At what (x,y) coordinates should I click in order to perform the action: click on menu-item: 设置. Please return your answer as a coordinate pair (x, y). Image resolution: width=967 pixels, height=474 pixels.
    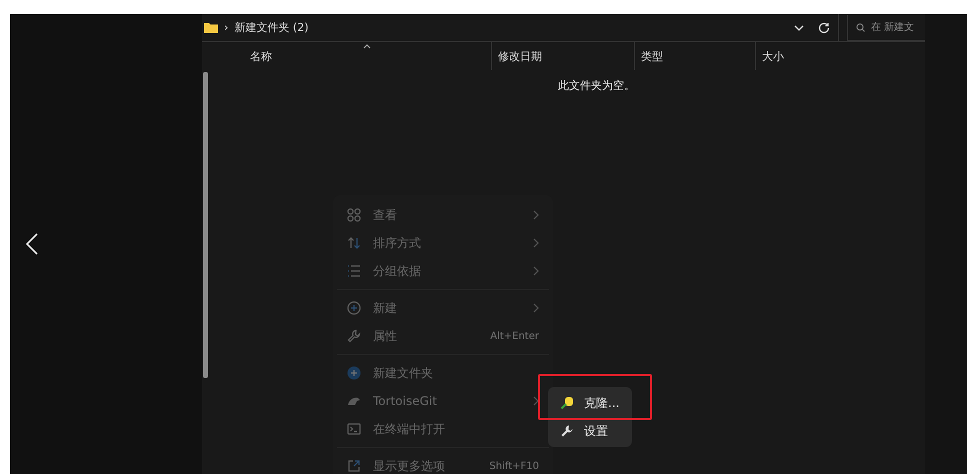
    Looking at the image, I should click on (590, 431).